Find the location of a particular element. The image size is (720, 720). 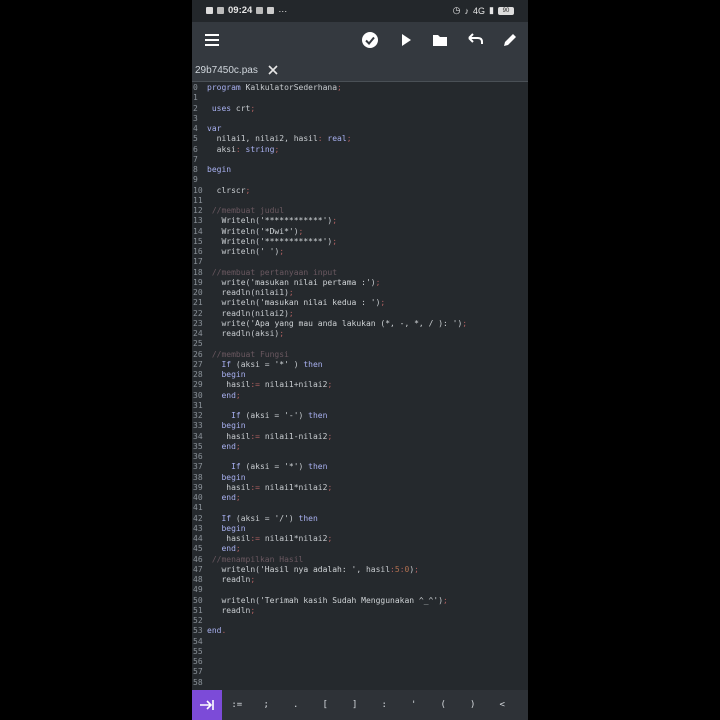

code-line: 45 end; is located at coordinates (360, 549).